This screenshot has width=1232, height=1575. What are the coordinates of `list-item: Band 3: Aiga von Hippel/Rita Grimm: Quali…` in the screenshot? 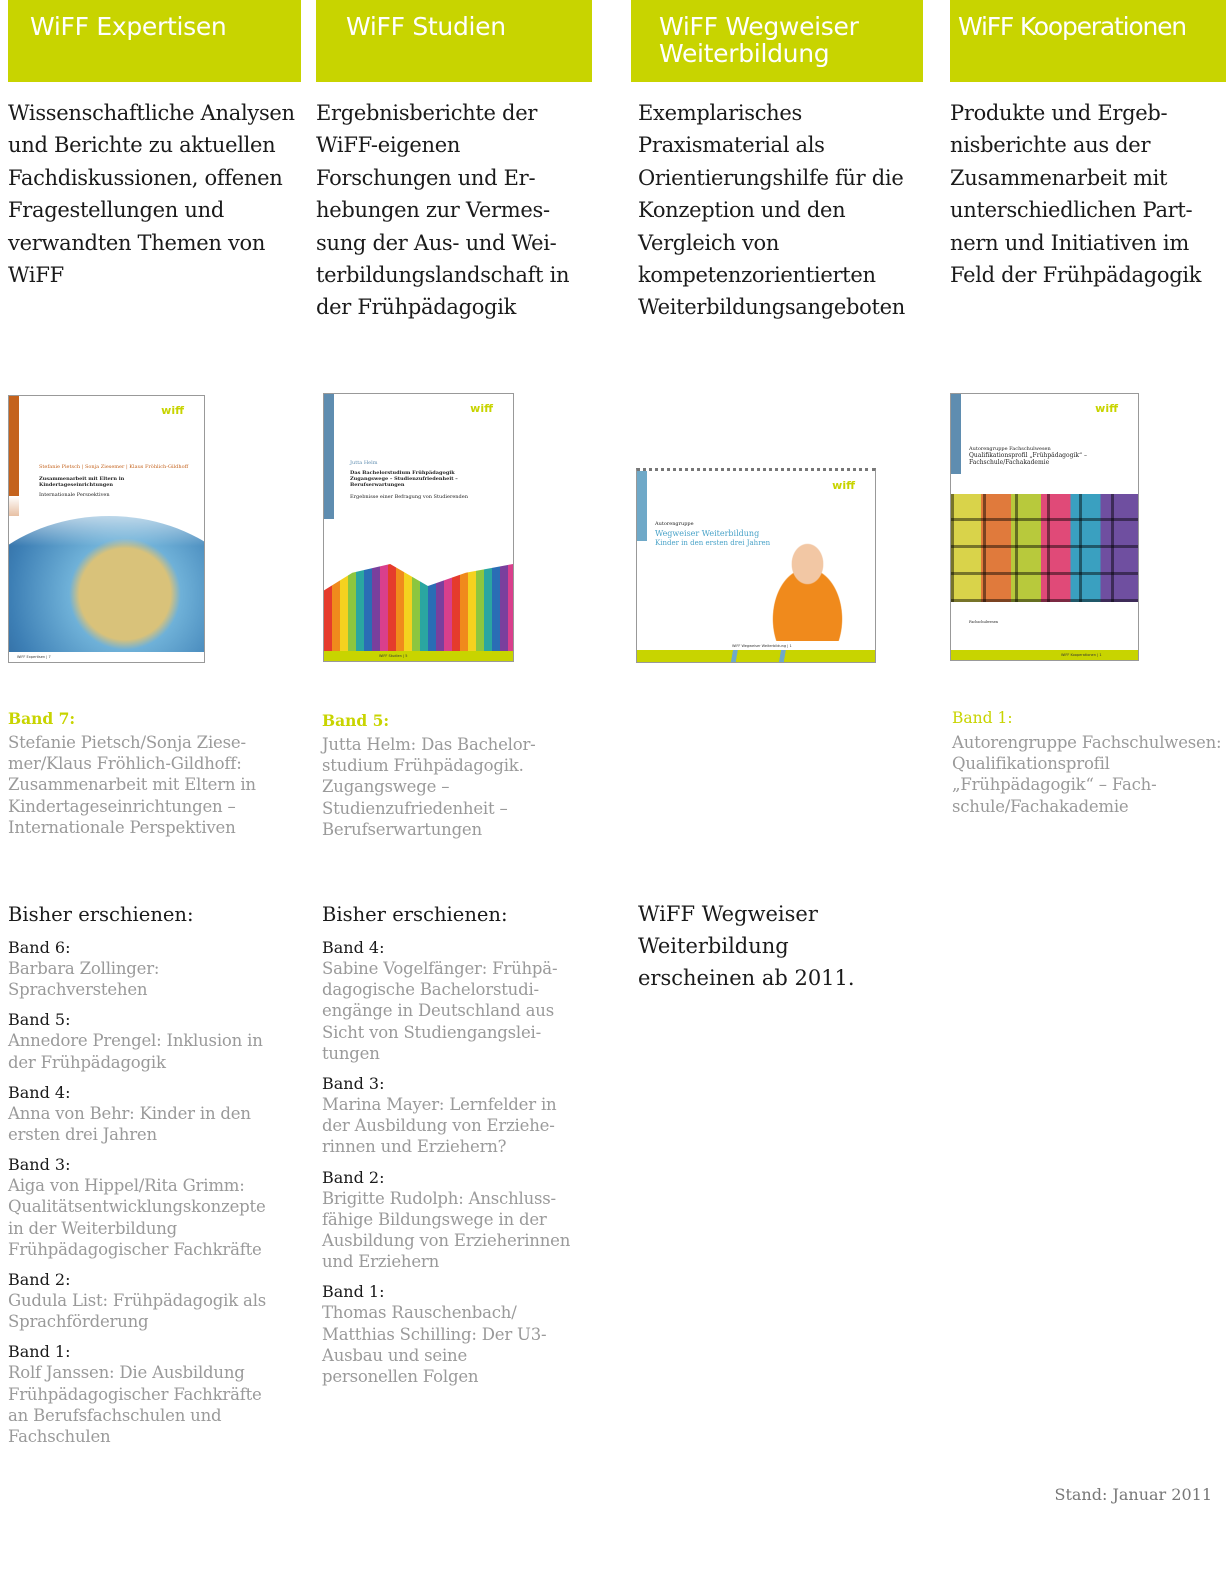 It's located at (137, 1207).